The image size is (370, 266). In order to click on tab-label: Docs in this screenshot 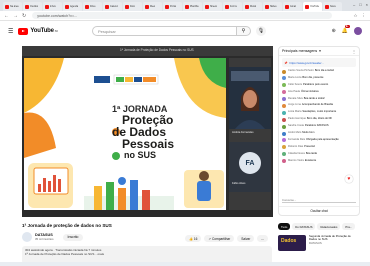, I will do `click(133, 6)`.